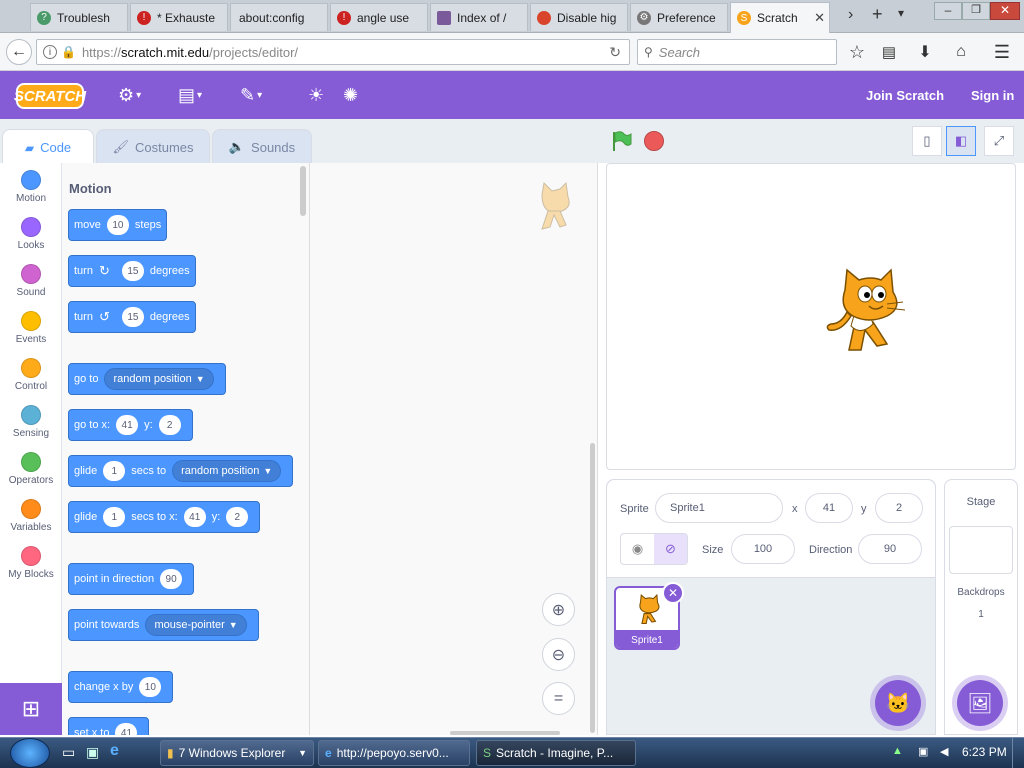 The height and width of the screenshot is (768, 1024). I want to click on sprite-size-input: 100, so click(763, 549).